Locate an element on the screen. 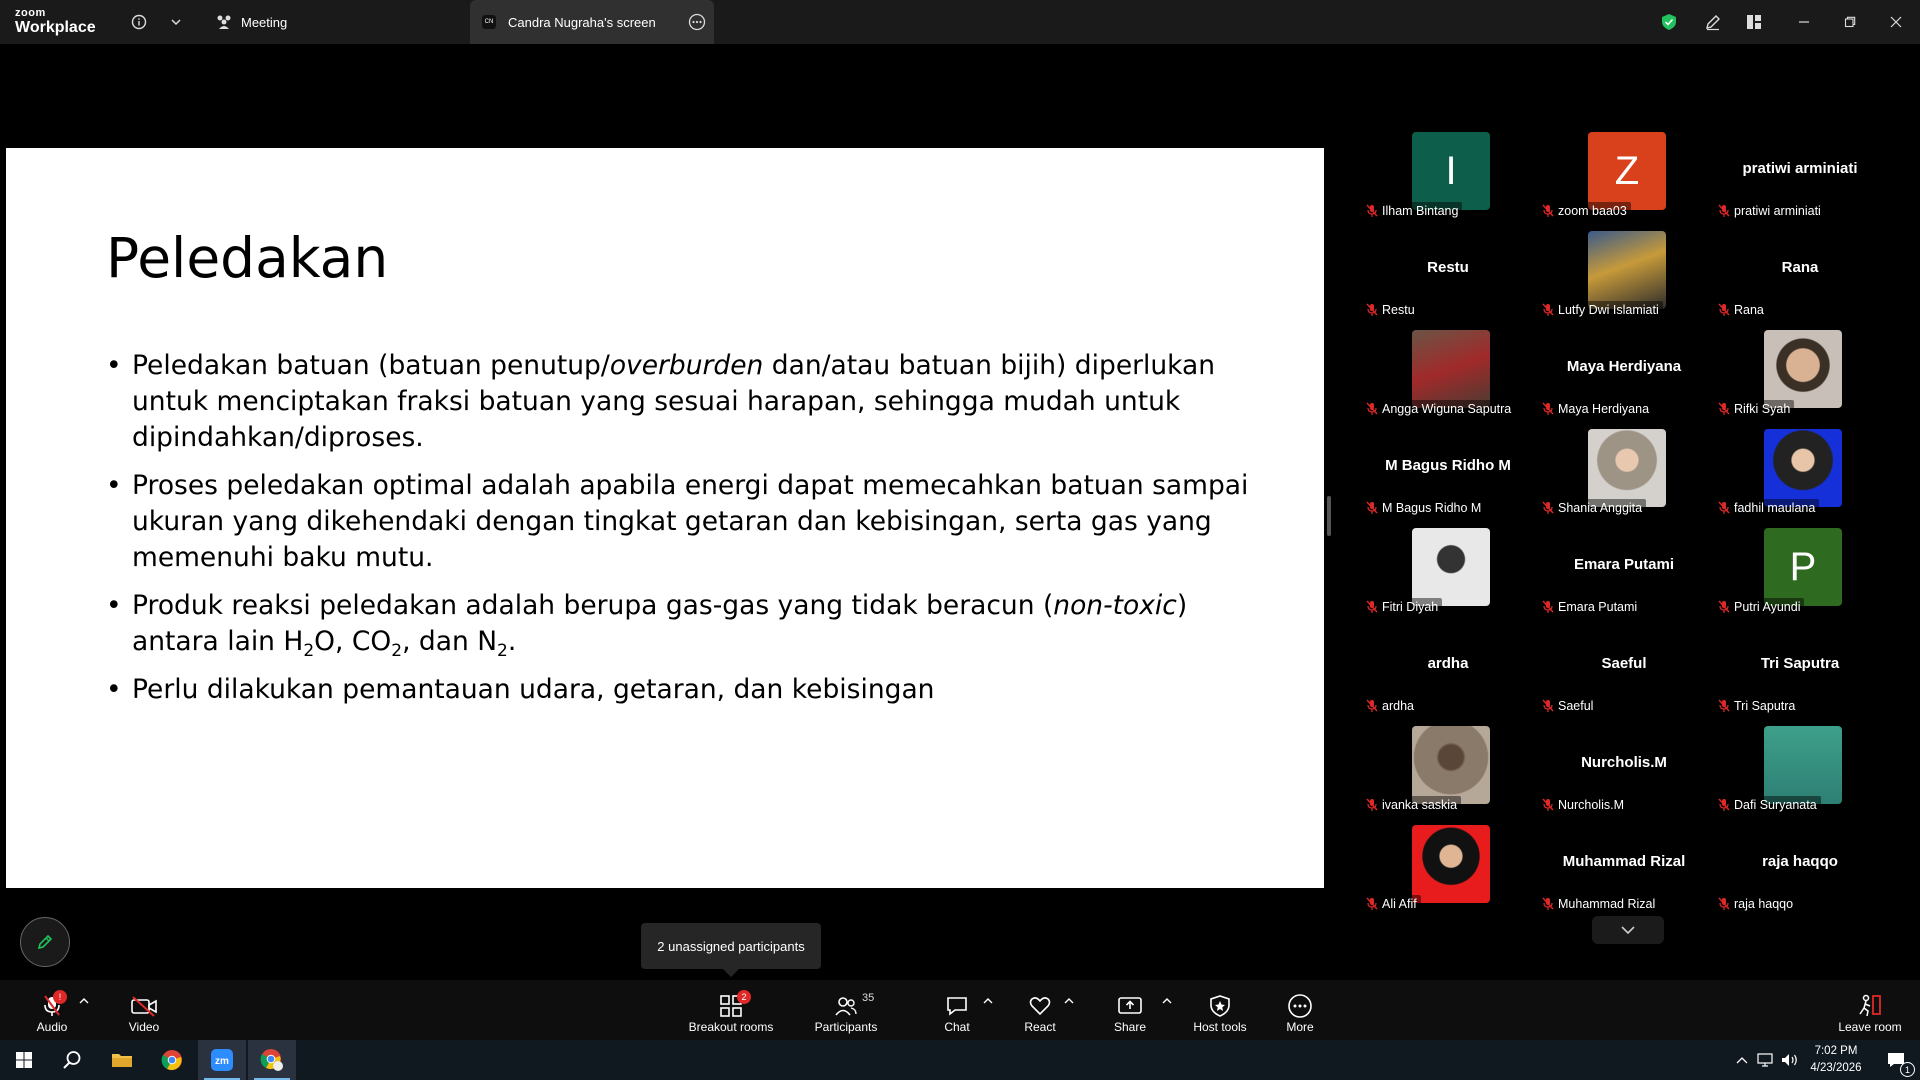 This screenshot has width=1920, height=1080. participant-tile: Nurcholis.M Nurcholis.M is located at coordinates (1624, 773).